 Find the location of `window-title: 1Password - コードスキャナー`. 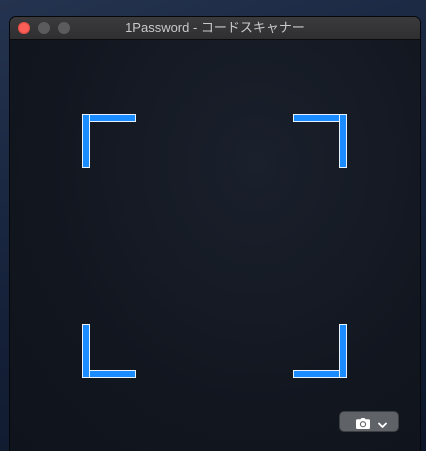

window-title: 1Password - コードスキャナー is located at coordinates (215, 27).